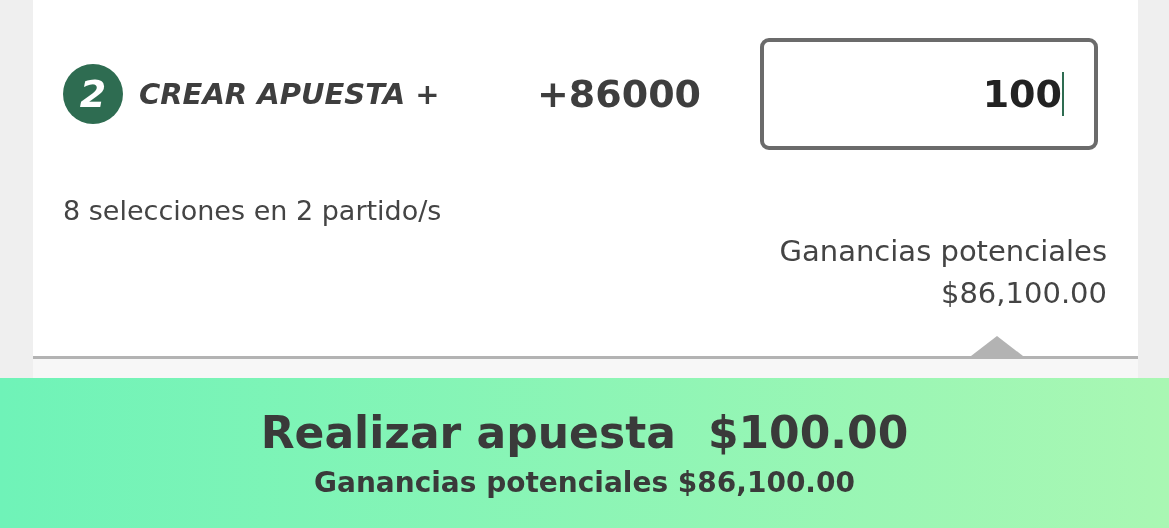  What do you see at coordinates (997, 346) in the screenshot?
I see `pointer-triangle-icon` at bounding box center [997, 346].